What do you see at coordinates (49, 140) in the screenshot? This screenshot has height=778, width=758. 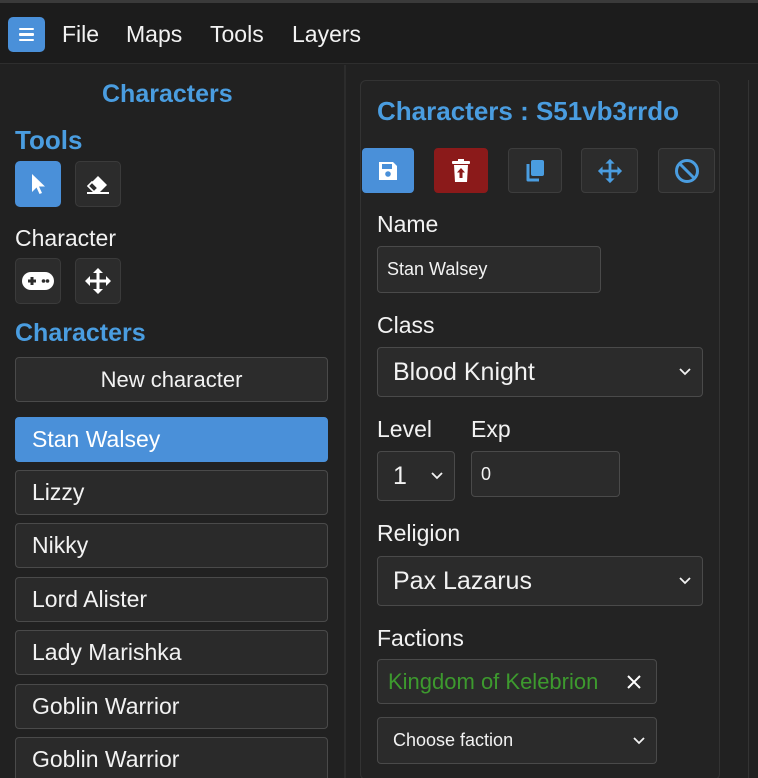 I see `tools-heading: Tools` at bounding box center [49, 140].